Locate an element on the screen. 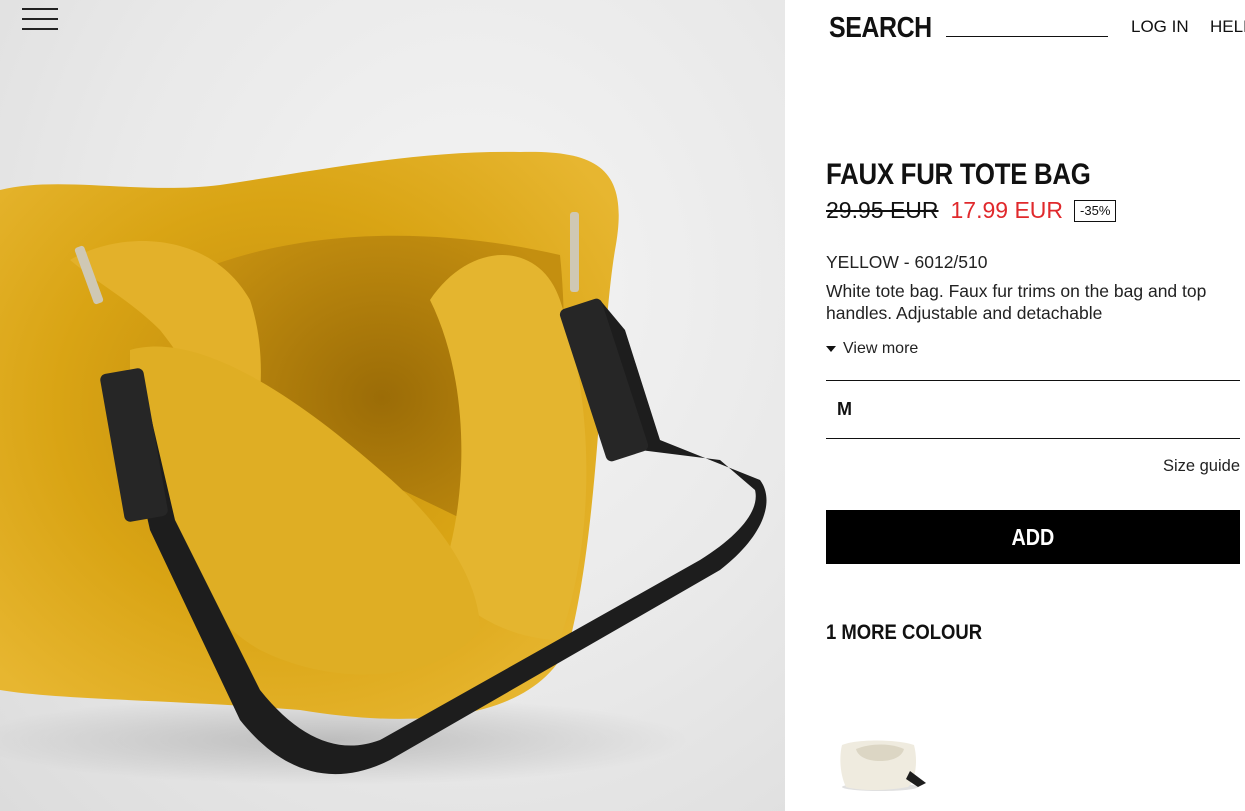  product-title: FAUX FUR TOTE BAG is located at coordinates (958, 174).